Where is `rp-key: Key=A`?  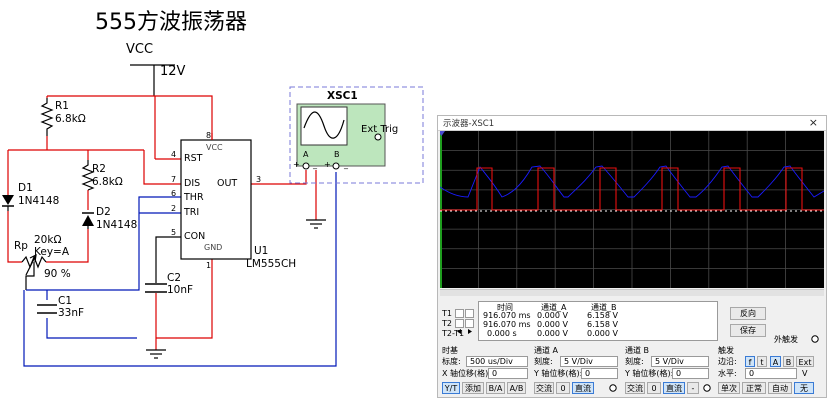
rp-key: Key=A is located at coordinates (52, 252).